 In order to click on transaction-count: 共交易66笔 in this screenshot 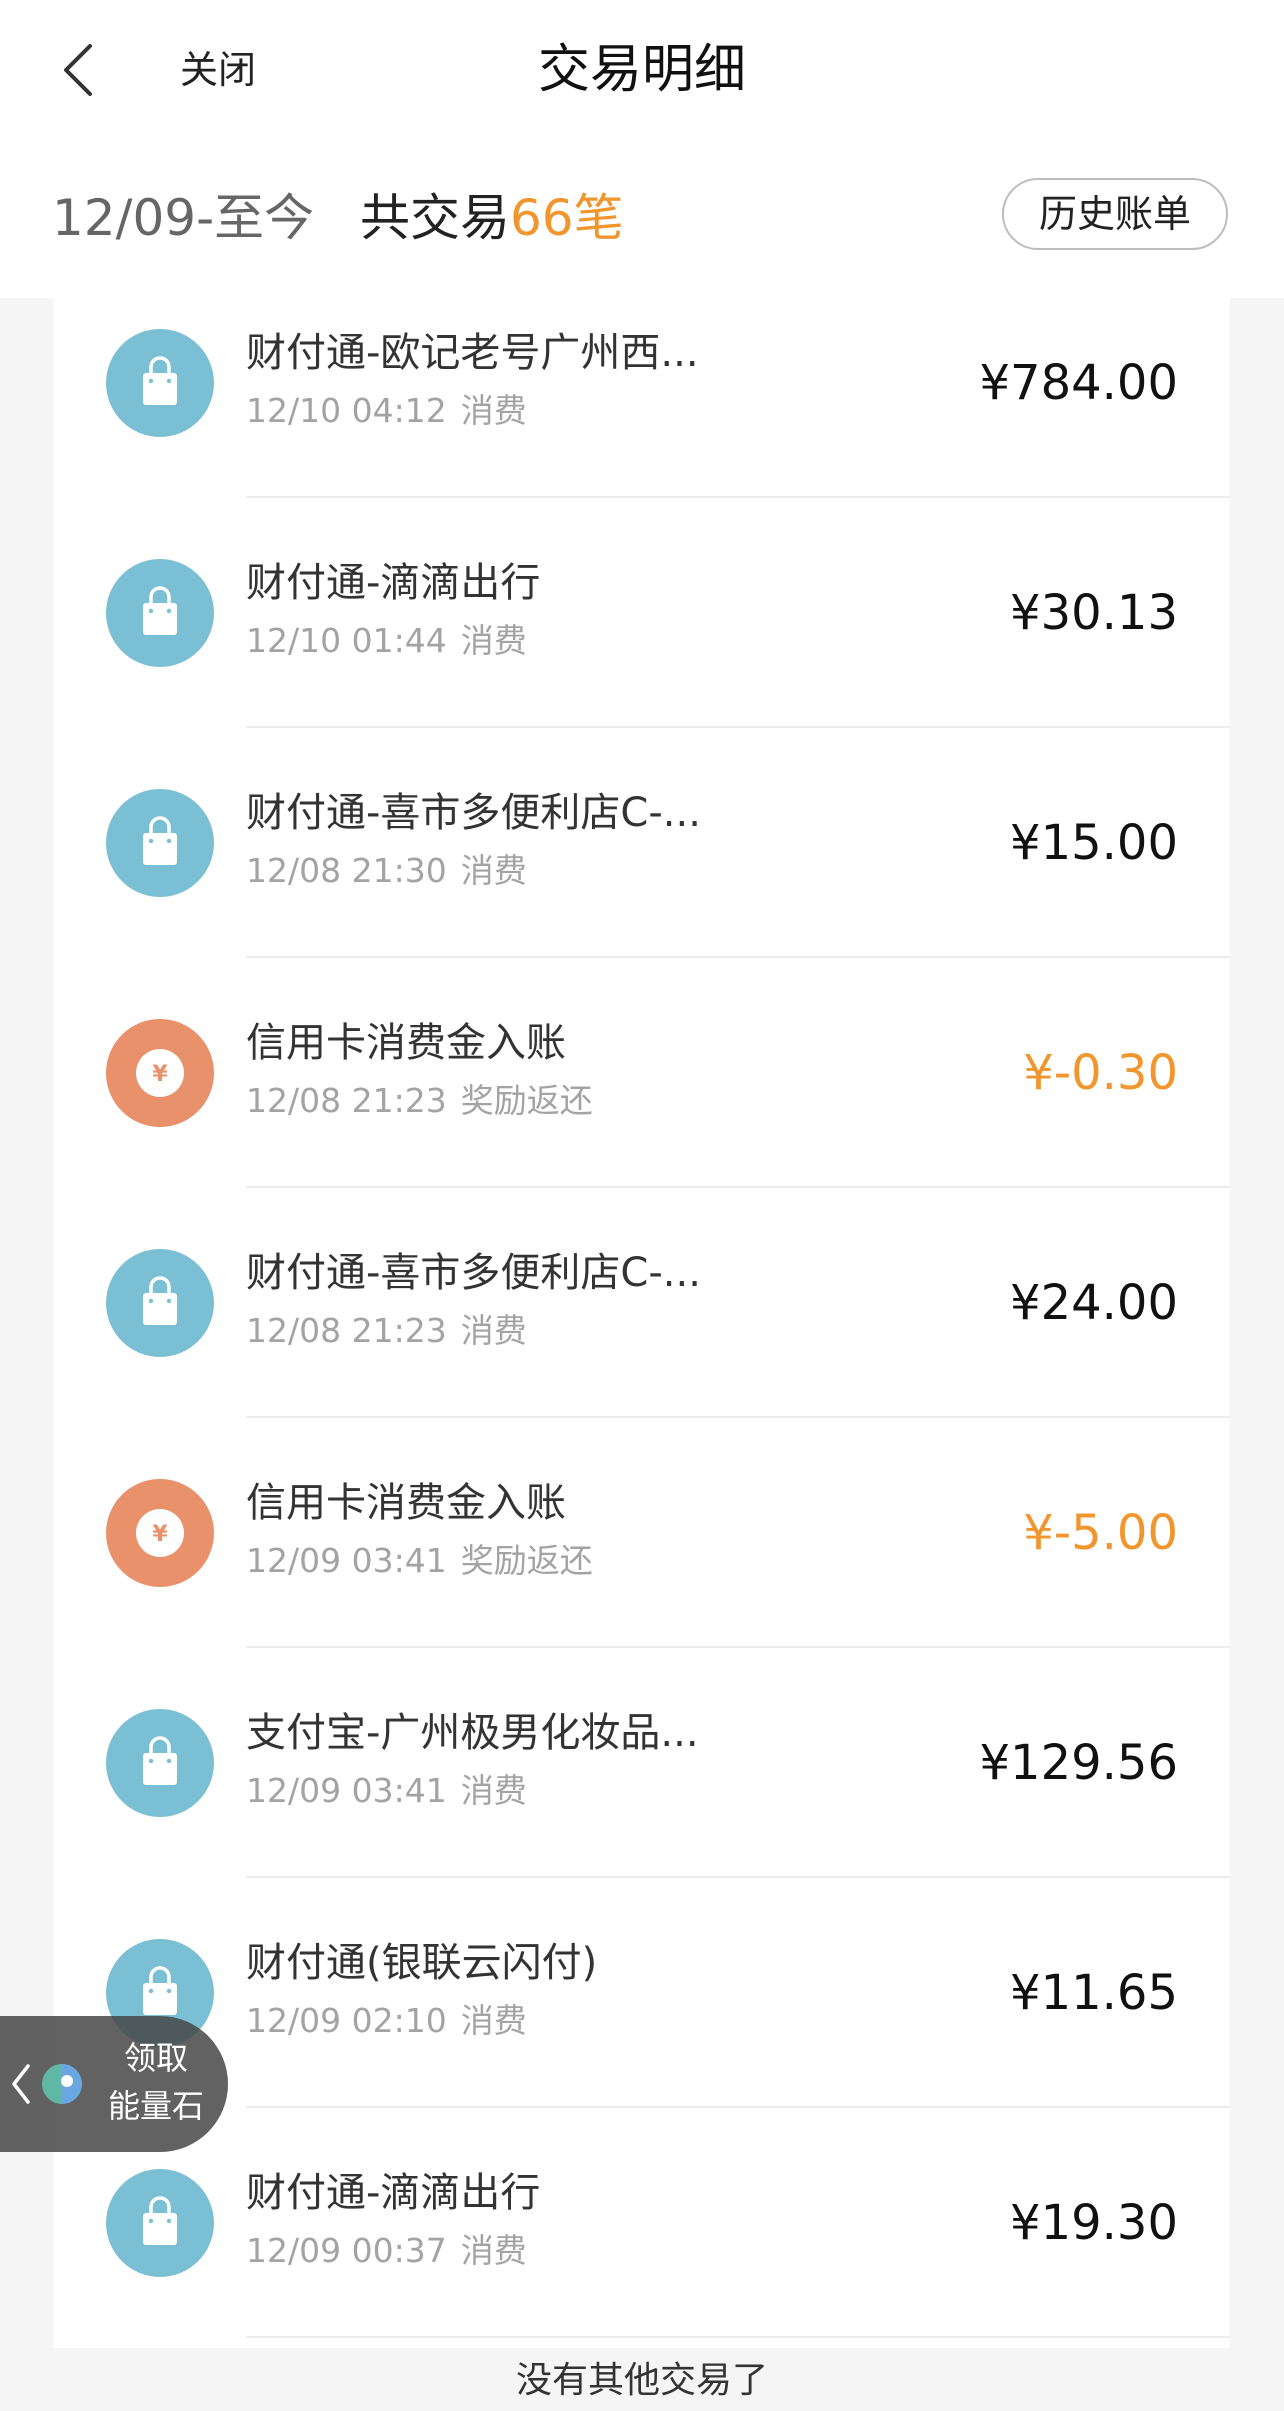, I will do `click(492, 218)`.